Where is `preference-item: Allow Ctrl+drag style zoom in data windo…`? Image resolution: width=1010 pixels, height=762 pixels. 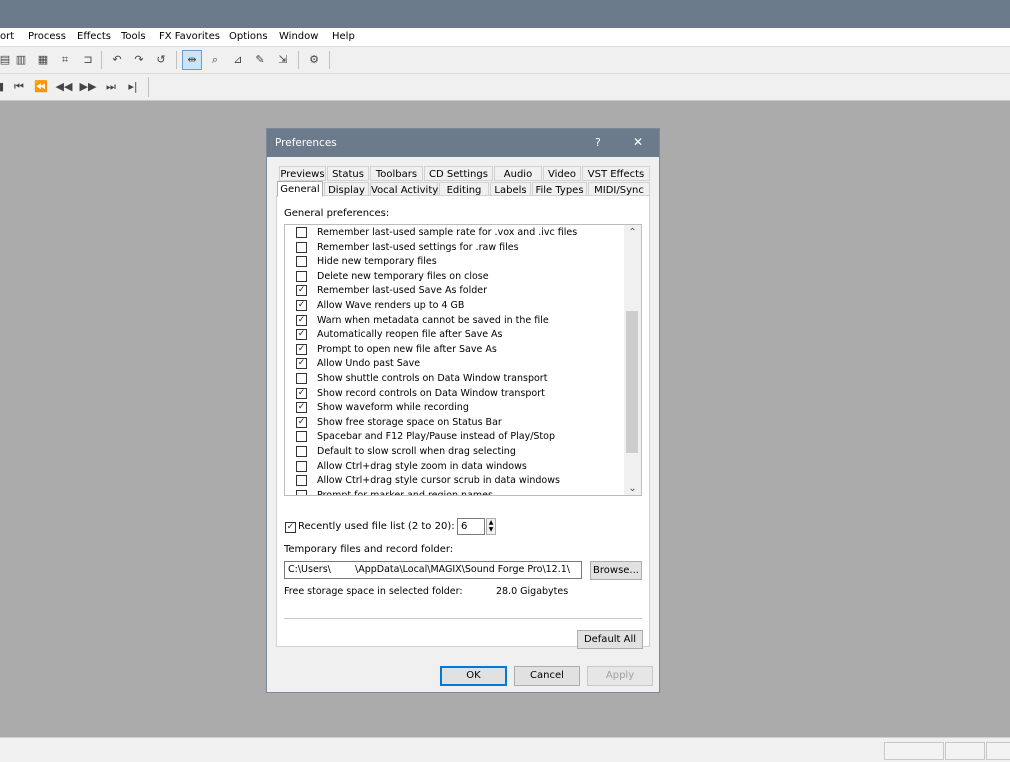 preference-item: Allow Ctrl+drag style zoom in data windo… is located at coordinates (461, 467).